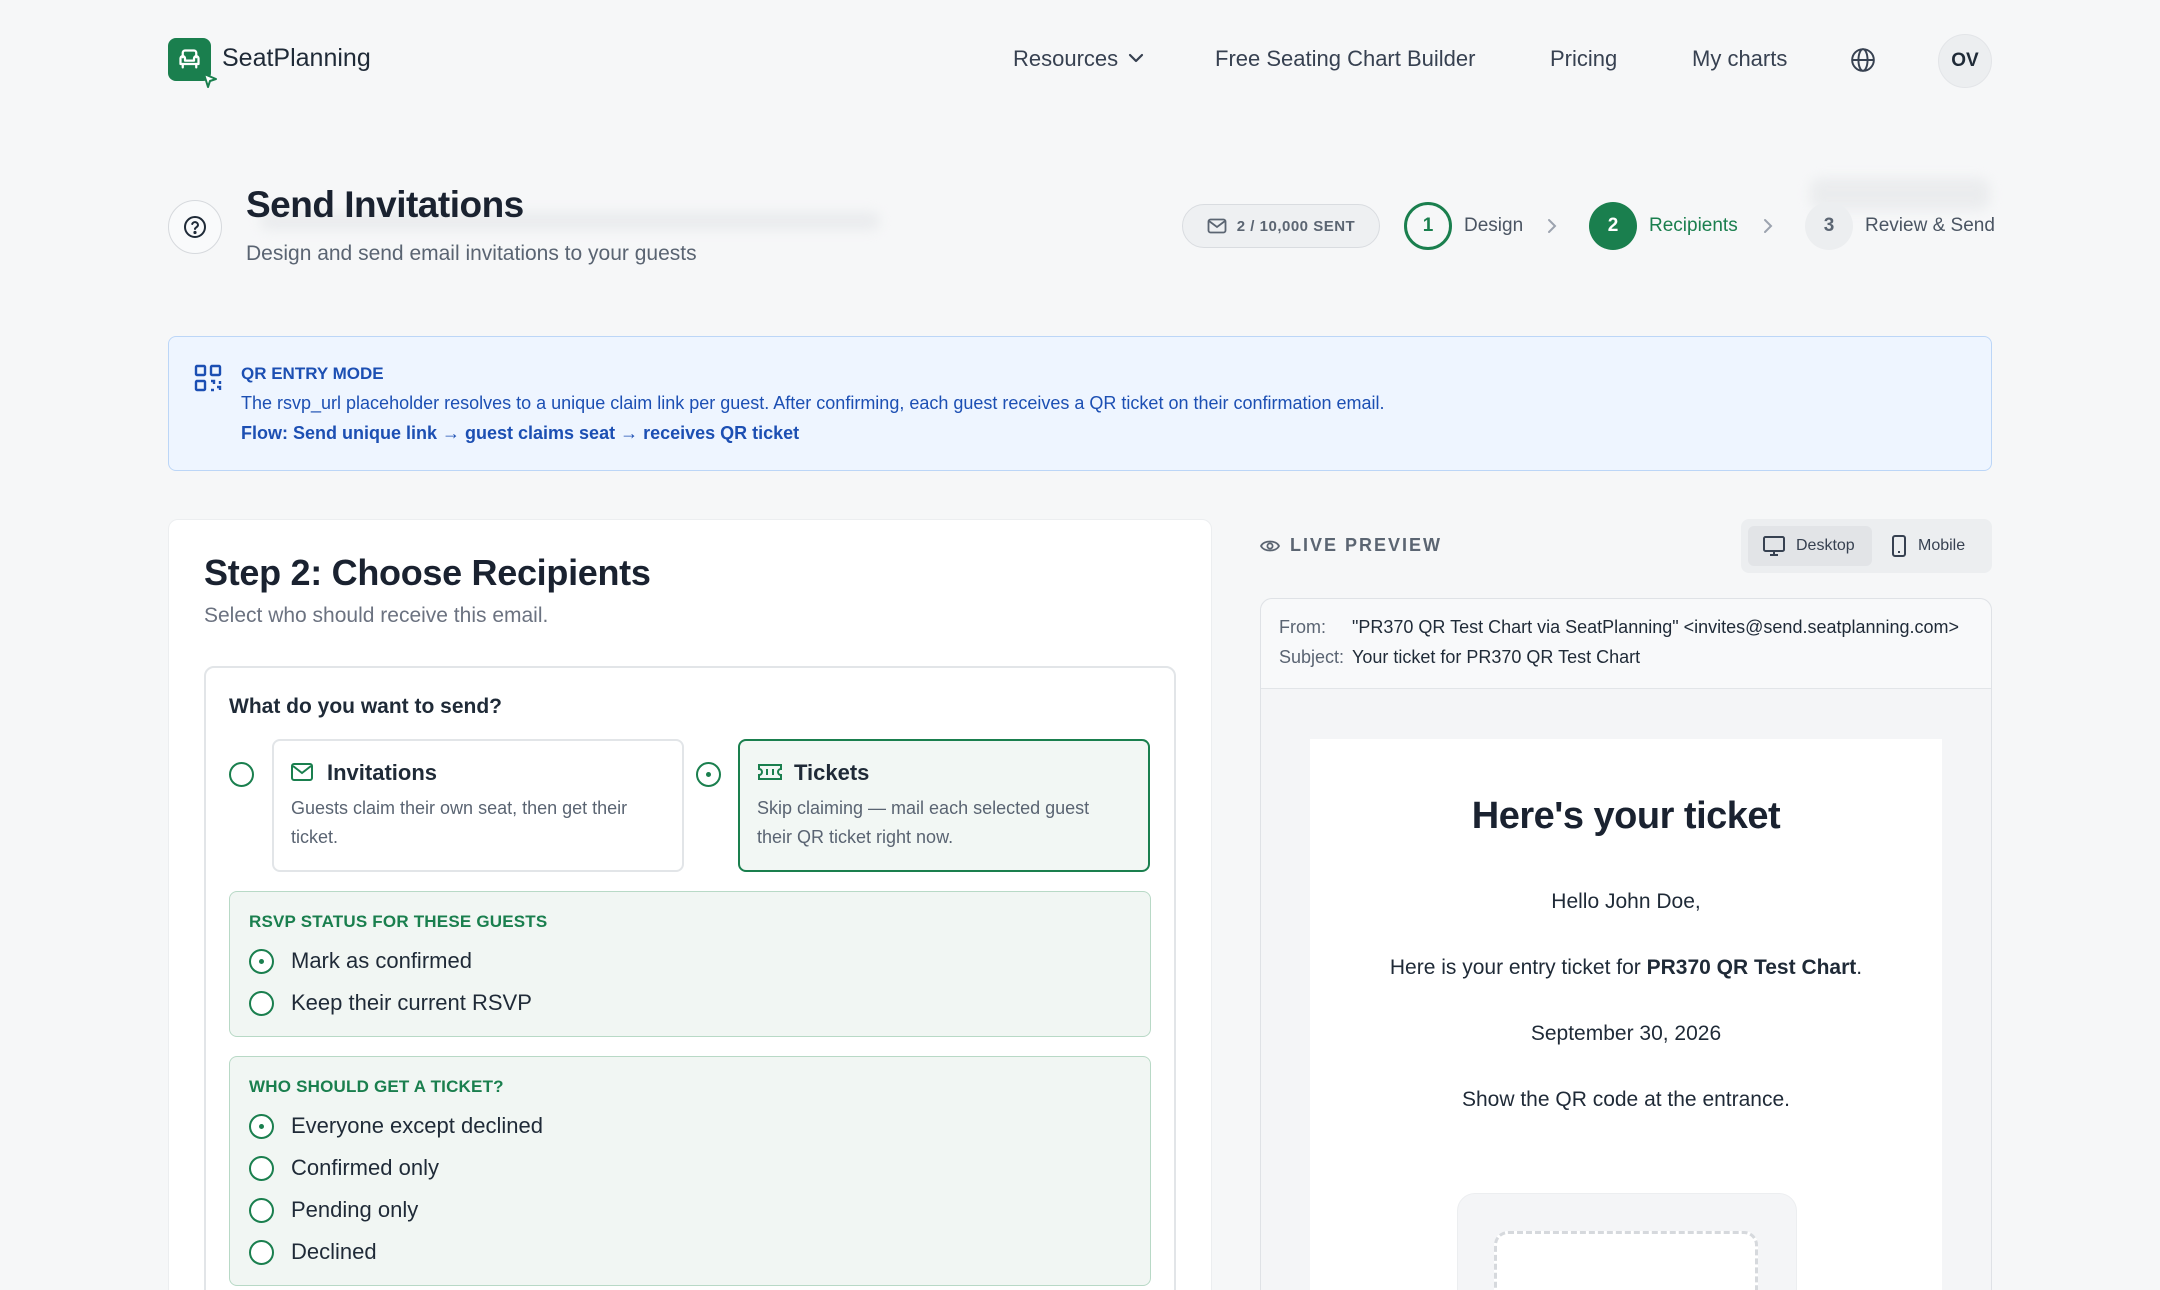  Describe the element at coordinates (241, 774) in the screenshot. I see `invitations-radio` at that location.